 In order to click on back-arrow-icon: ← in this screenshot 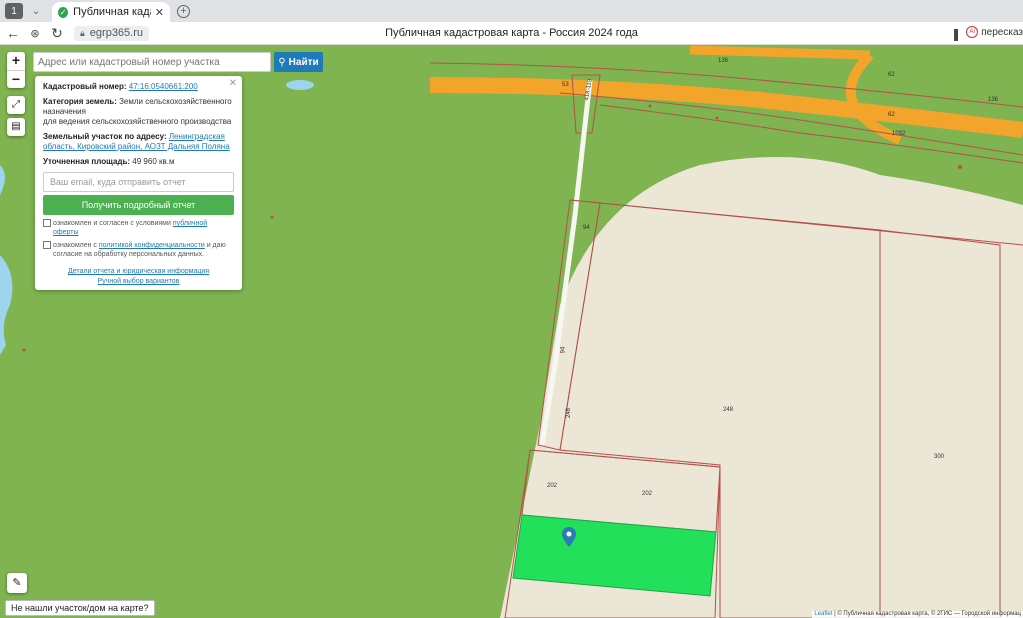, I will do `click(13, 33)`.